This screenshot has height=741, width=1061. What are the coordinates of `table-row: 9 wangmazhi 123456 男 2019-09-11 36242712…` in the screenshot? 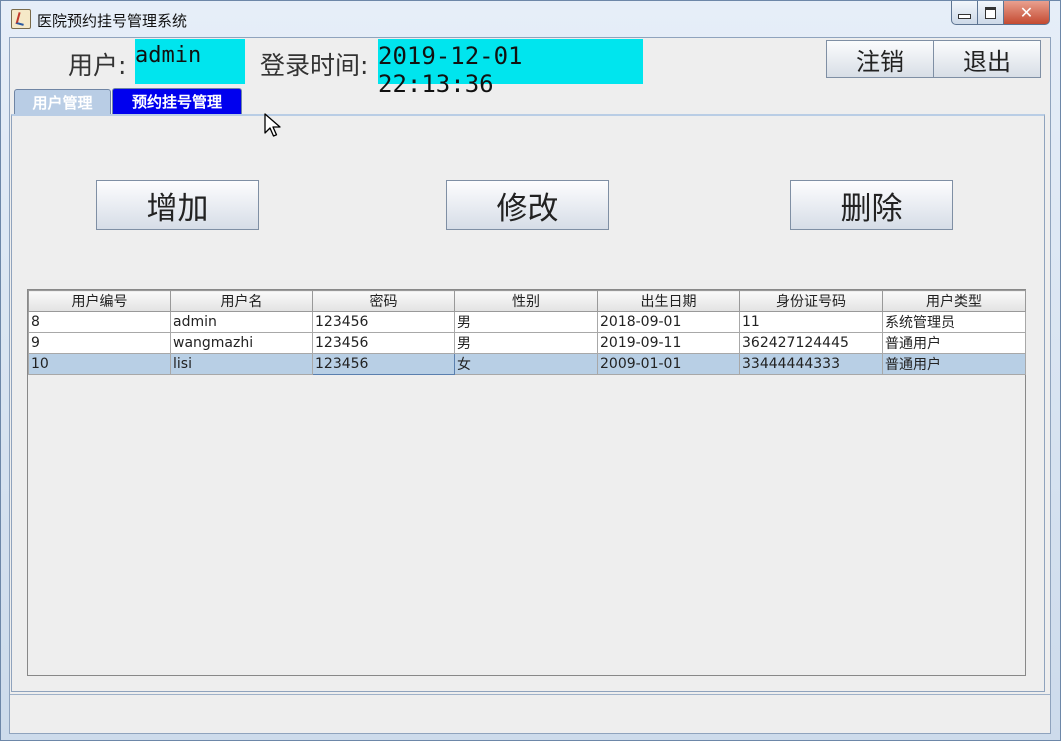 It's located at (527, 343).